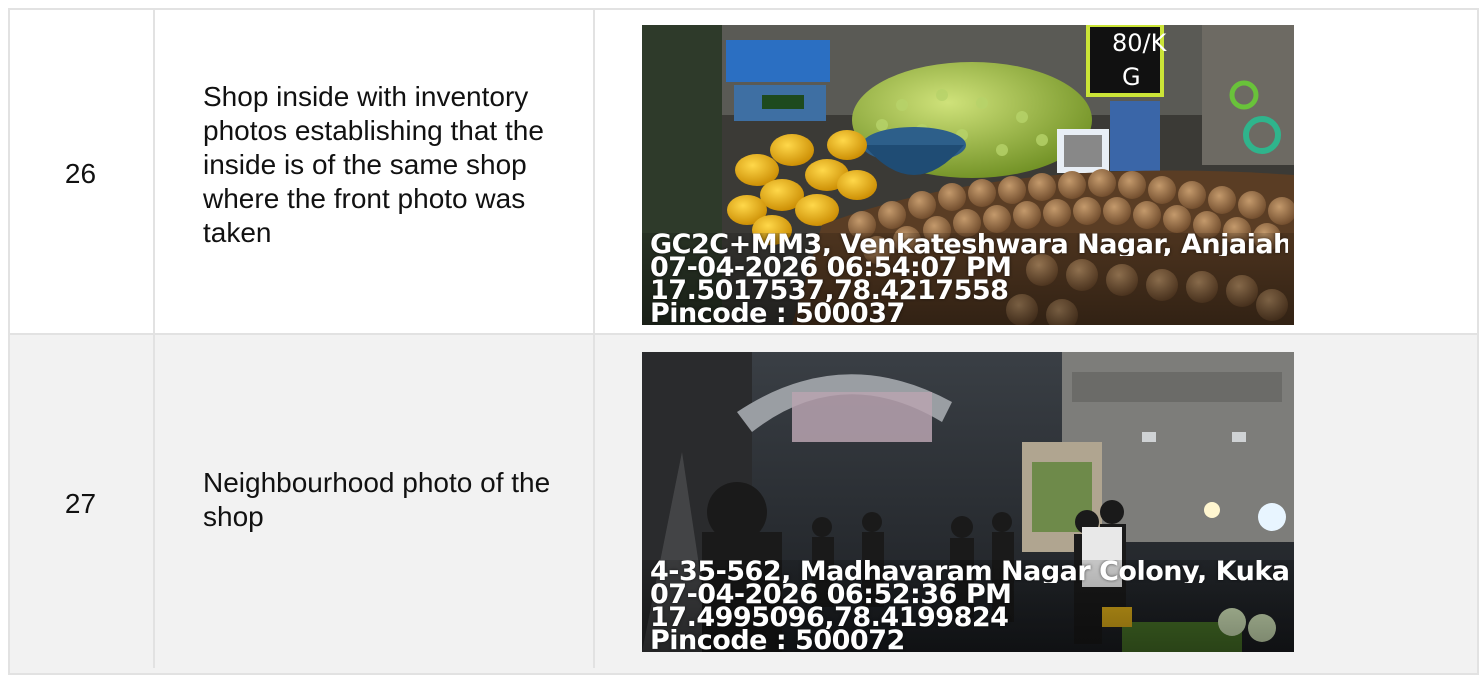  What do you see at coordinates (777, 313) in the screenshot?
I see `stamp-pincode: Pincode : 500037` at bounding box center [777, 313].